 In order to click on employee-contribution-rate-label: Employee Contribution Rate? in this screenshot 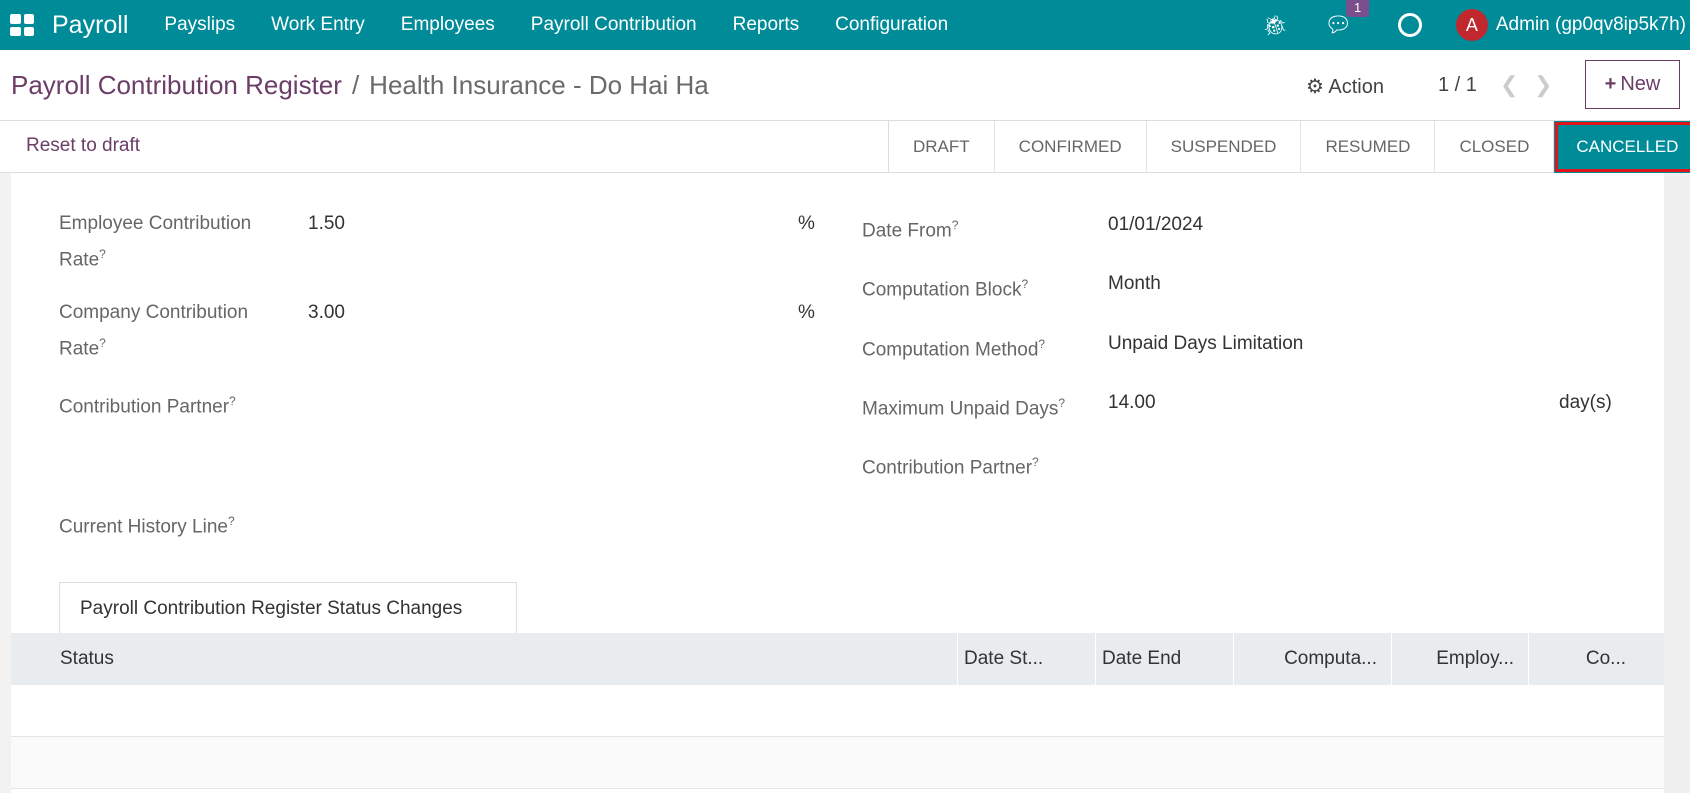, I will do `click(155, 242)`.